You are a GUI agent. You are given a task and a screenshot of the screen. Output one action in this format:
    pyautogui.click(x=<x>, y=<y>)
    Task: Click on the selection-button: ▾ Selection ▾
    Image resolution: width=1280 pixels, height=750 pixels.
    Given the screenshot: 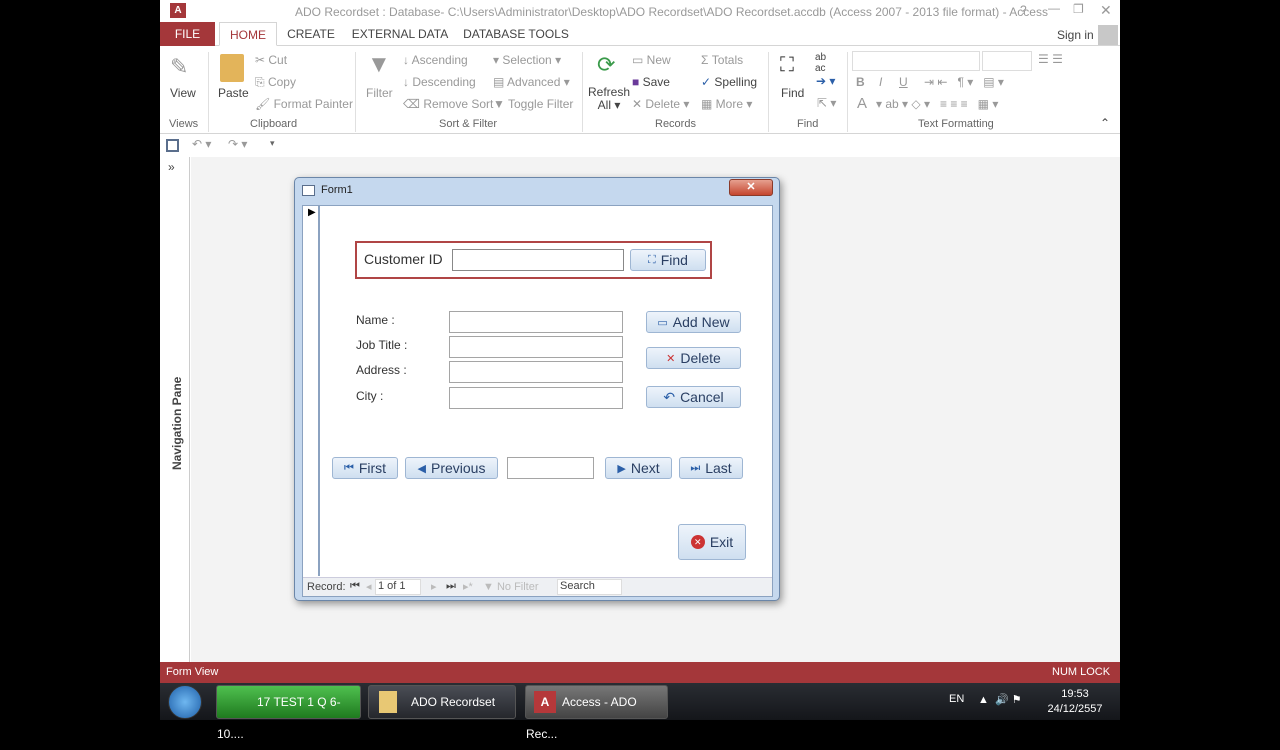 What is the action you would take?
    pyautogui.click(x=527, y=60)
    